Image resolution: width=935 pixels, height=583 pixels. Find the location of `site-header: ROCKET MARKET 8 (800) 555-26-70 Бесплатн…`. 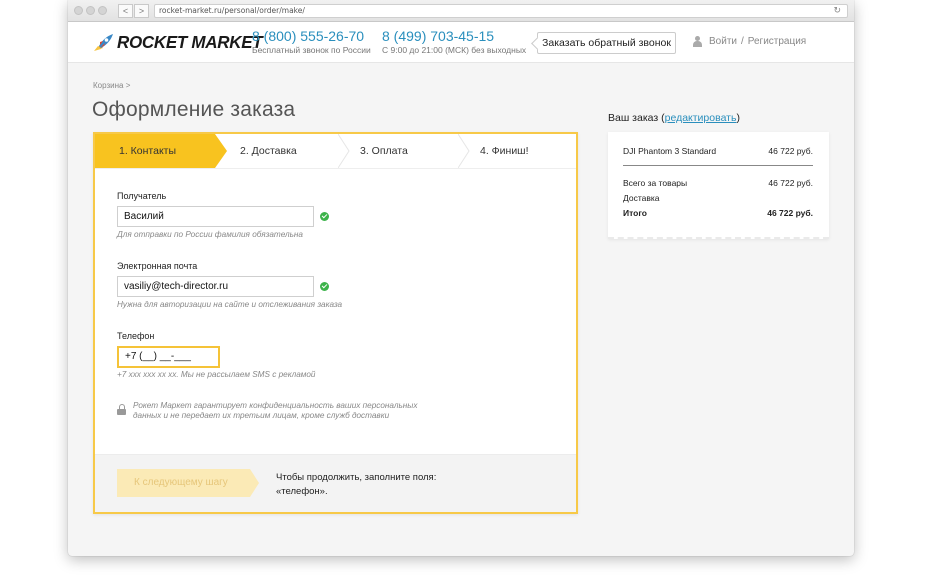

site-header: ROCKET MARKET 8 (800) 555-26-70 Бесплатн… is located at coordinates (461, 42).